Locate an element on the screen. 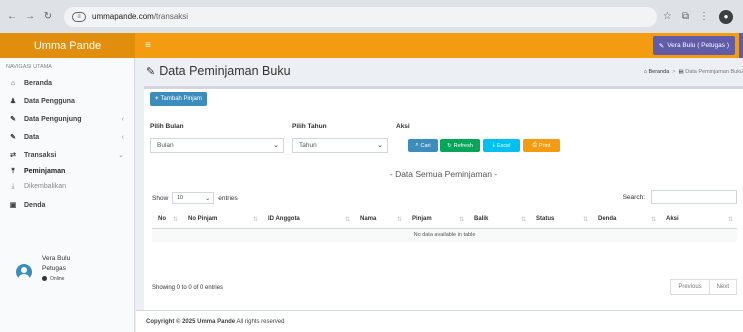 Image resolution: width=743 pixels, height=332 pixels. entries-select: 10 ⌄ is located at coordinates (193, 198).